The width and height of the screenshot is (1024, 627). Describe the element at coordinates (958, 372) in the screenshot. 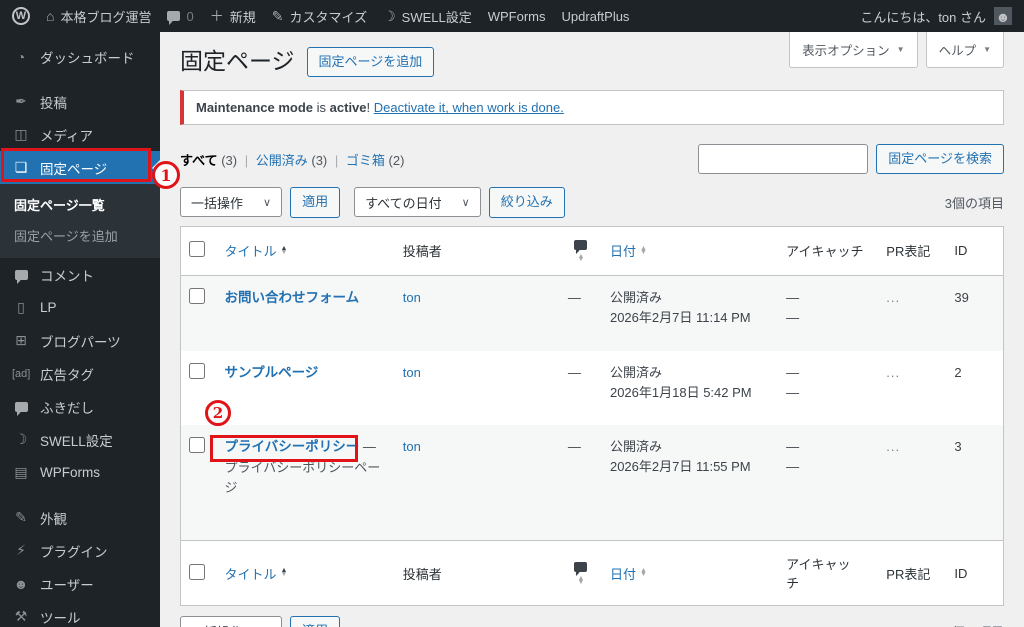

I see `page-id: 2` at that location.